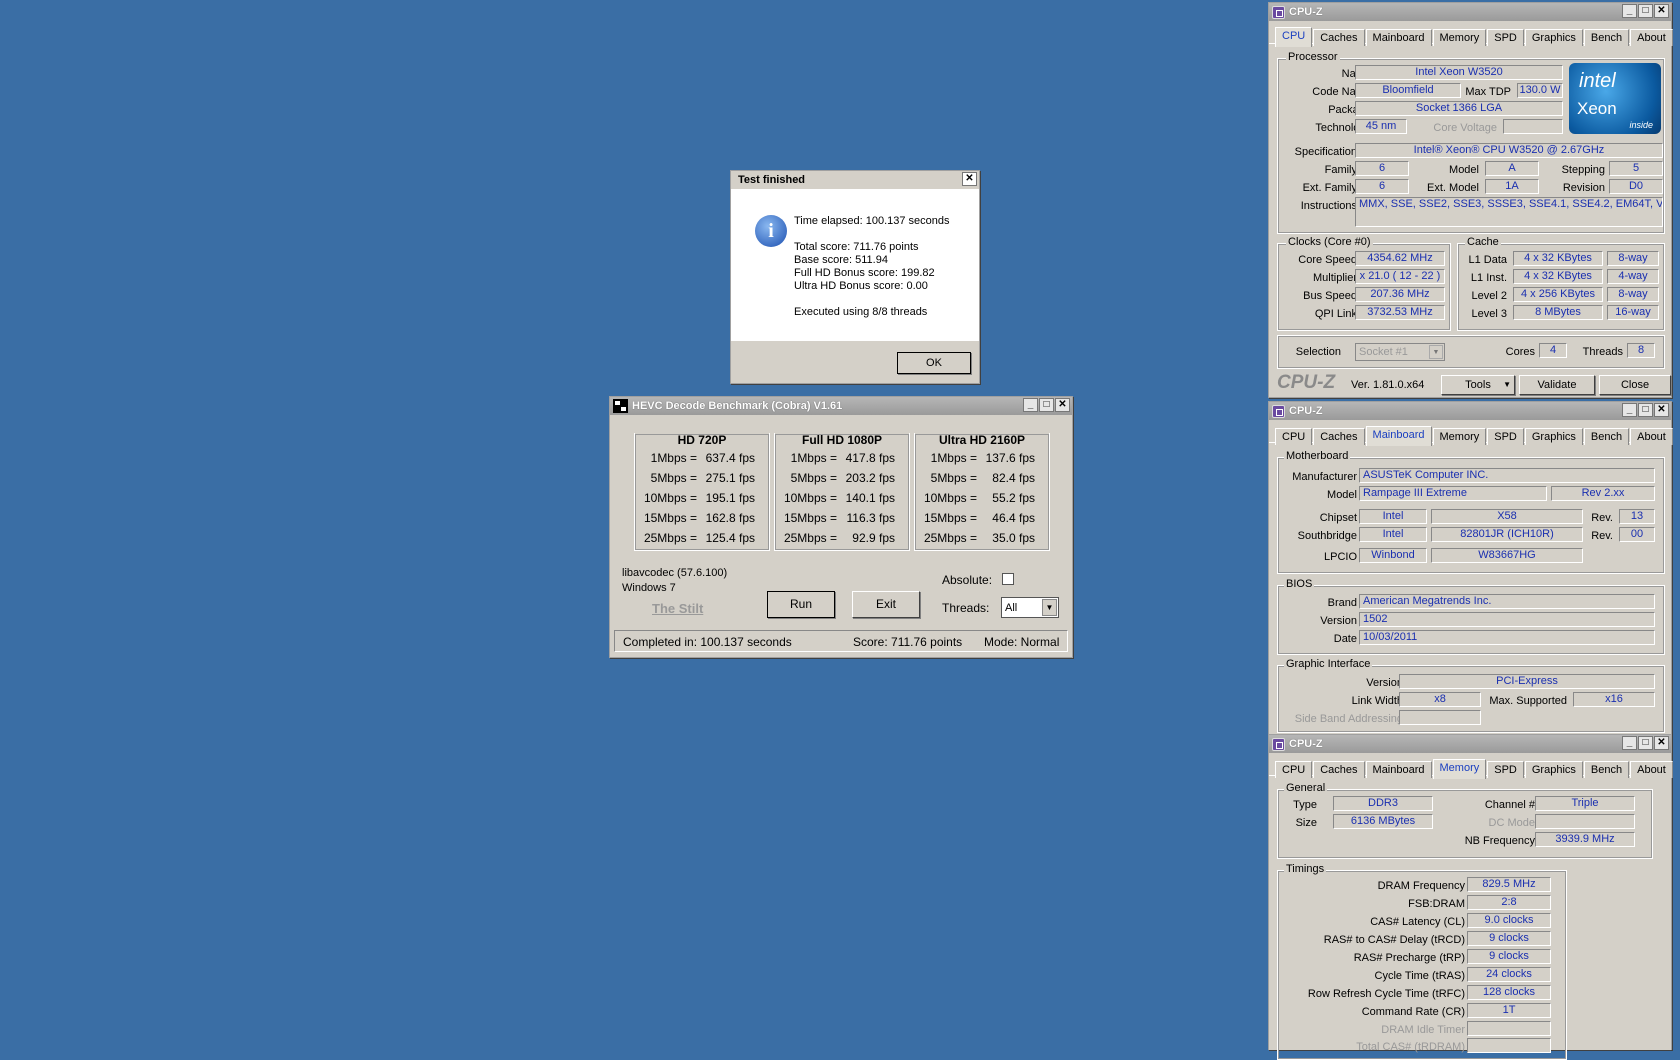 The image size is (1680, 1060). What do you see at coordinates (1383, 352) in the screenshot?
I see `socket-value: Socket #1` at bounding box center [1383, 352].